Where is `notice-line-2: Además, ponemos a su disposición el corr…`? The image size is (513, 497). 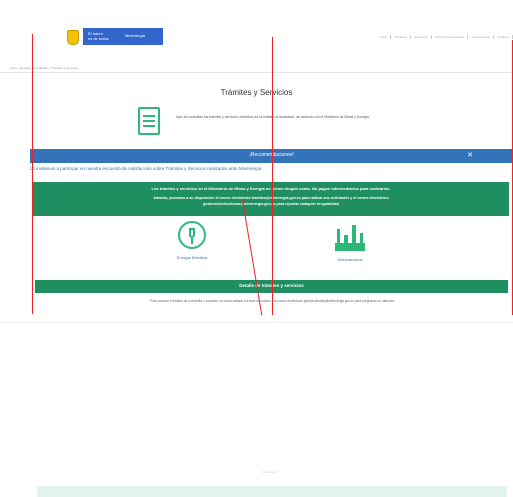
notice-line-2: Además, ponemos a su disposición el corr… is located at coordinates (271, 198).